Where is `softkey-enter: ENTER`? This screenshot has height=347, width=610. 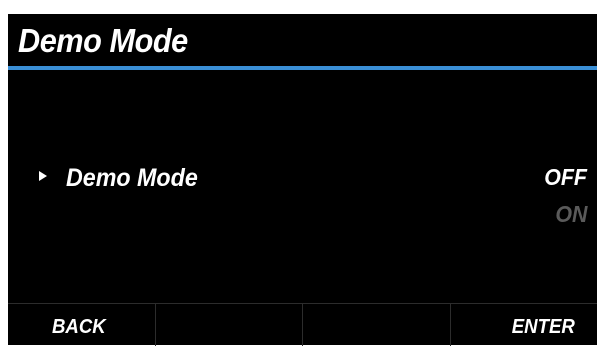
softkey-enter: ENTER is located at coordinates (524, 325).